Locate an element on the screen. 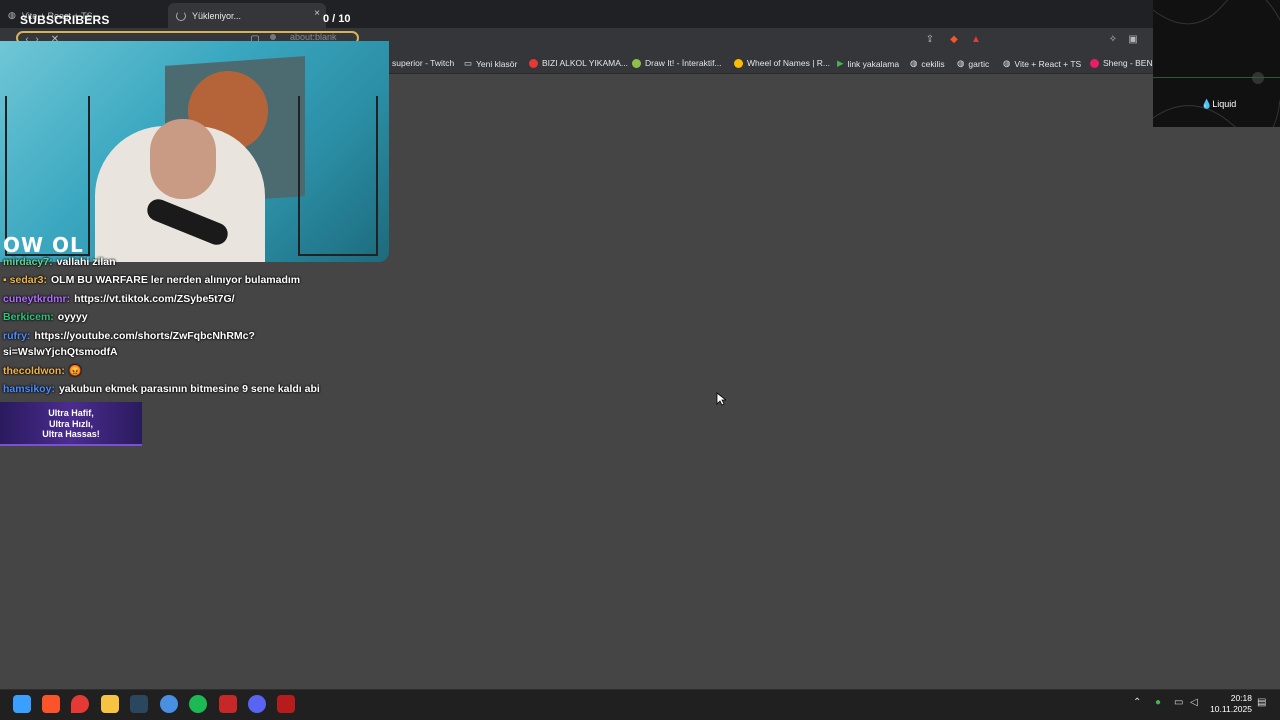 The image size is (1280, 720). webcam-logo: OW OL is located at coordinates (43, 245).